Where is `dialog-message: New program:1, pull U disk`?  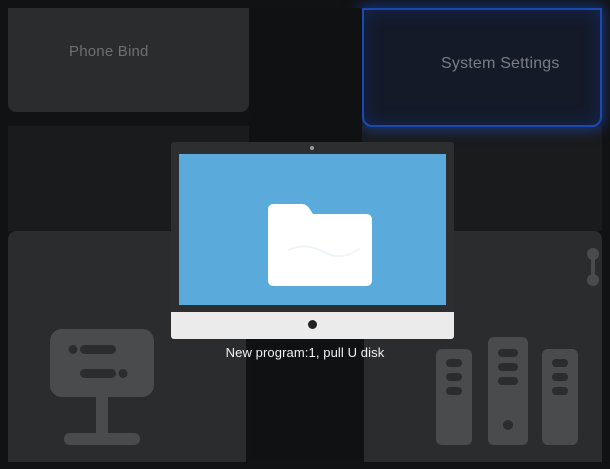 dialog-message: New program:1, pull U disk is located at coordinates (305, 352).